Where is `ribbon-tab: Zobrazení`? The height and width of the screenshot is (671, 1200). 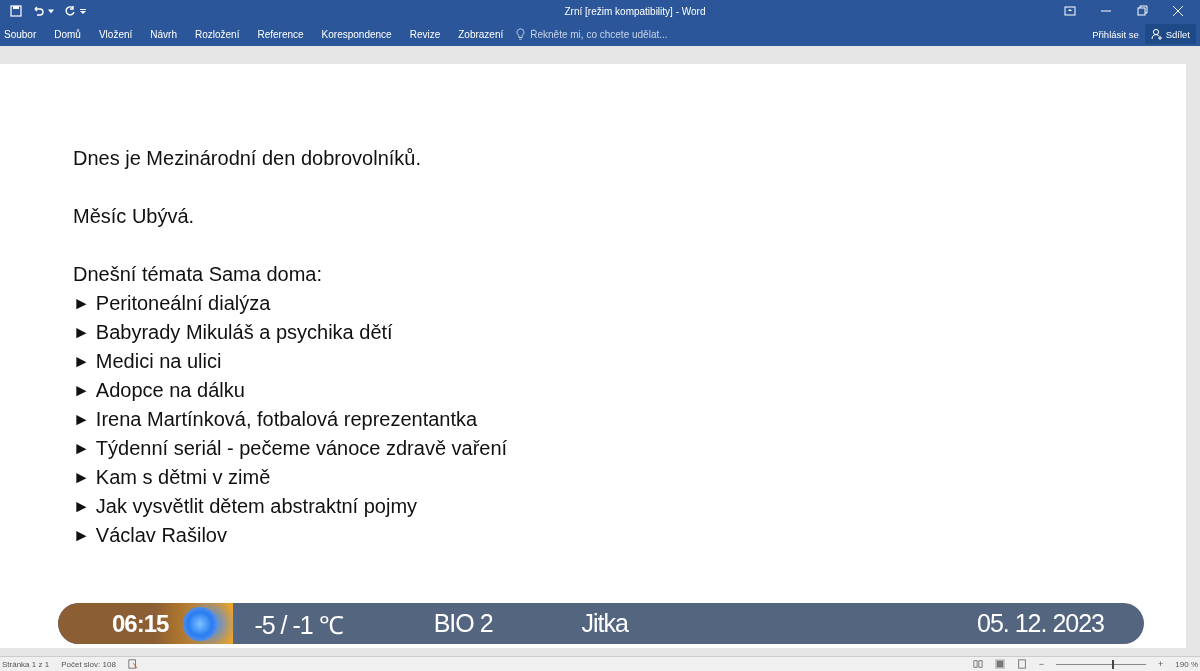
ribbon-tab: Zobrazení is located at coordinates (481, 34).